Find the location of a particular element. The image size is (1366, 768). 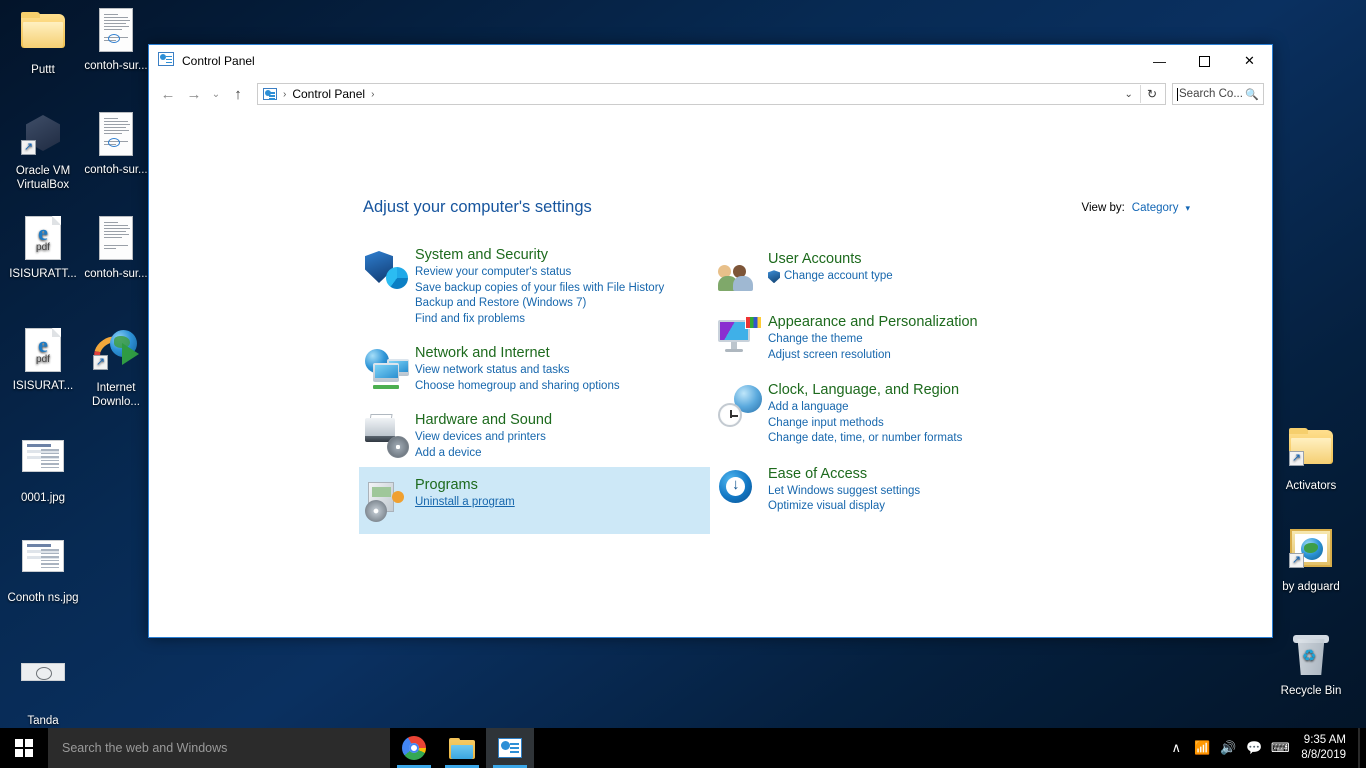

category-title: Network and Internet is located at coordinates (517, 353).